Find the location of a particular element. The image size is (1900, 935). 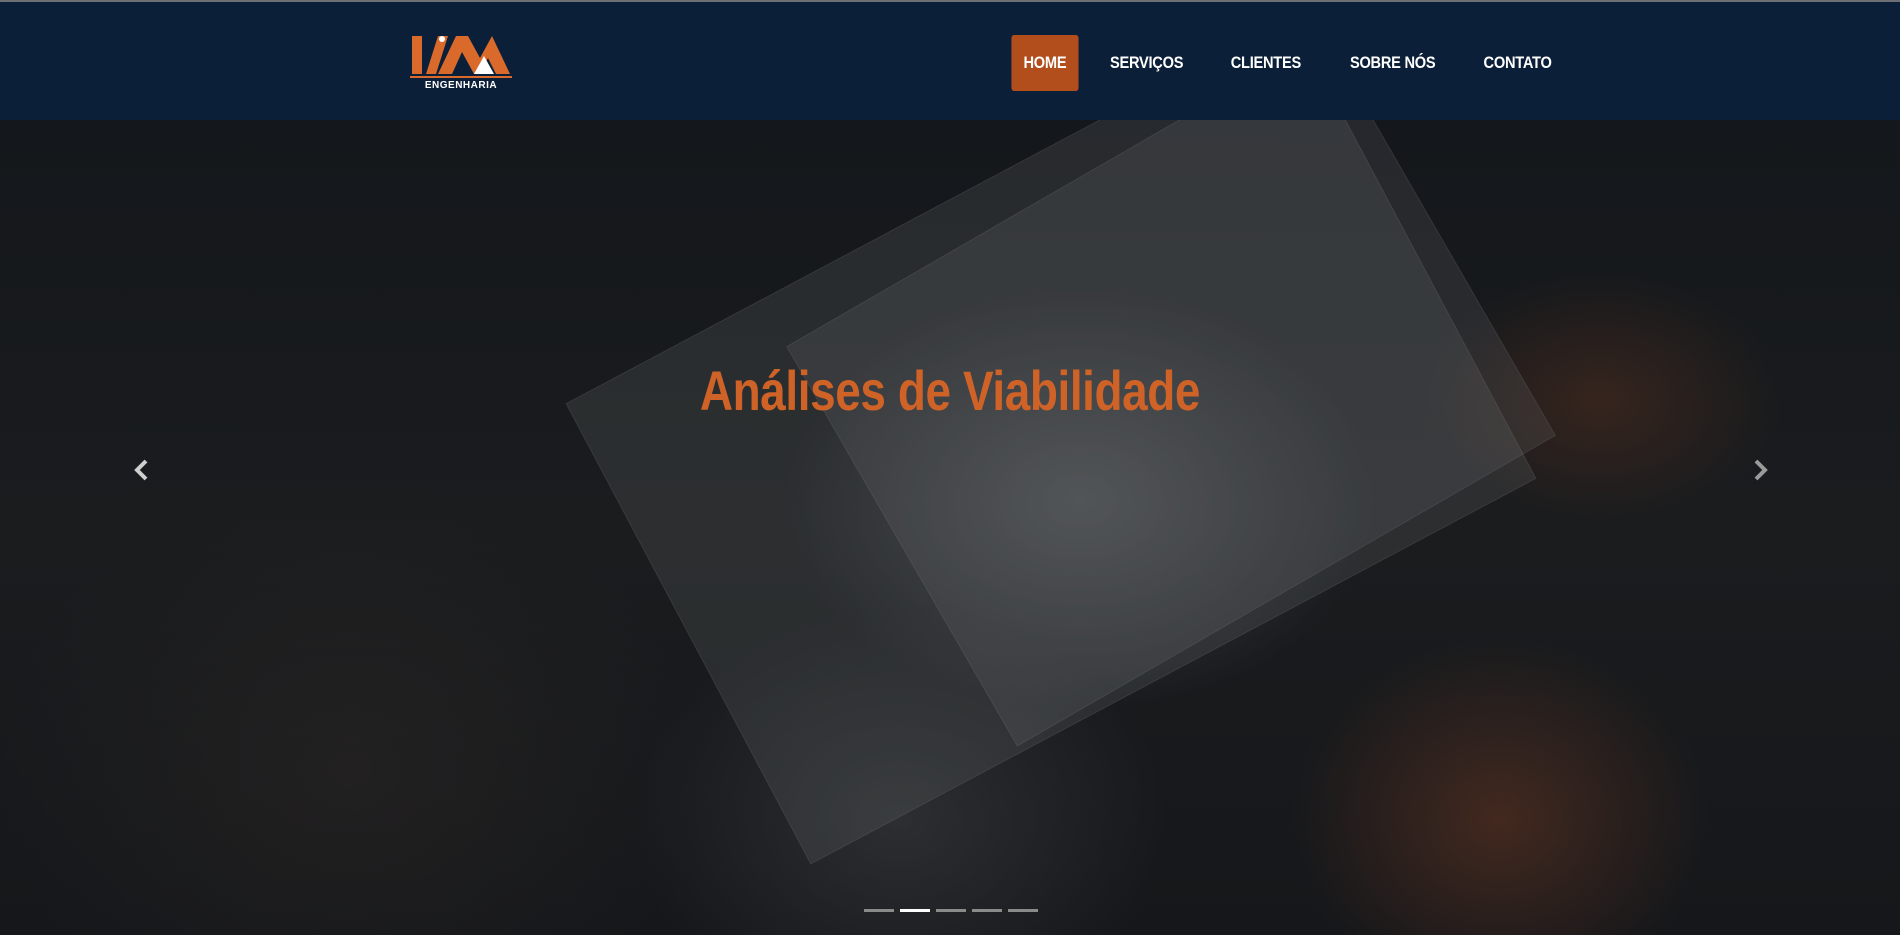

chevron-left-icon is located at coordinates (141, 470).